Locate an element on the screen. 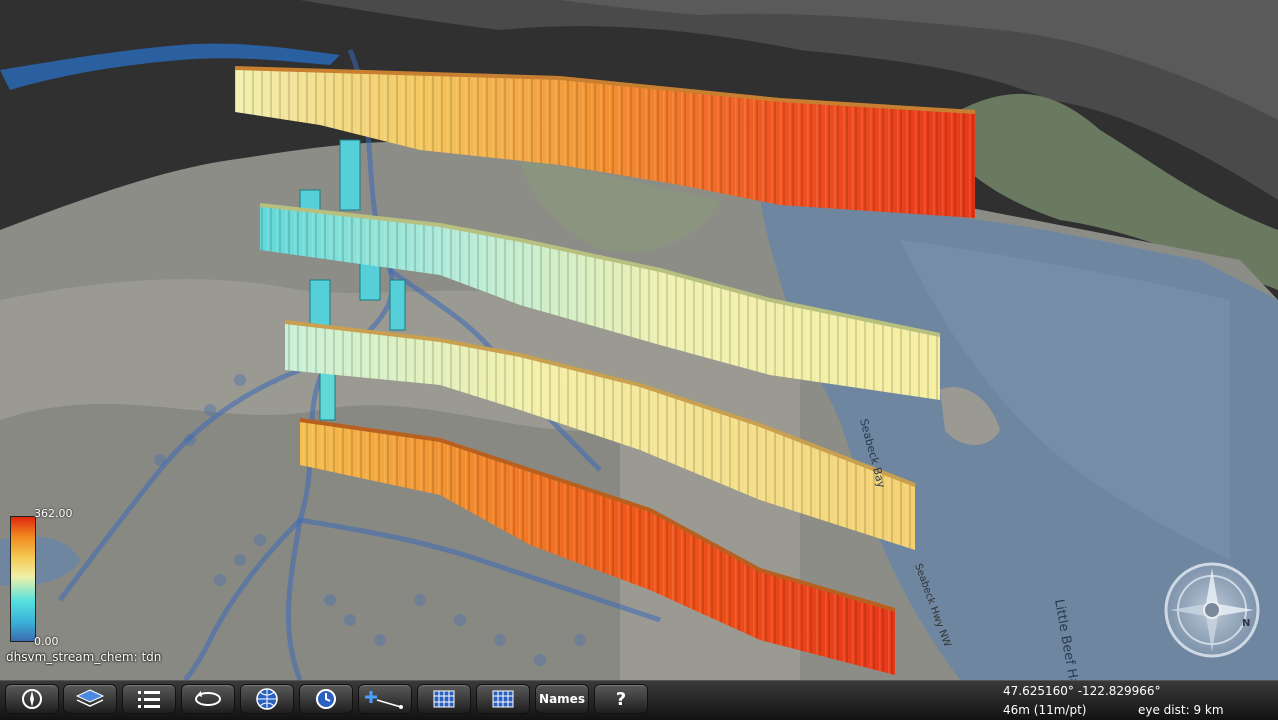 This screenshot has height=720, width=1278. help-button: ? is located at coordinates (621, 699).